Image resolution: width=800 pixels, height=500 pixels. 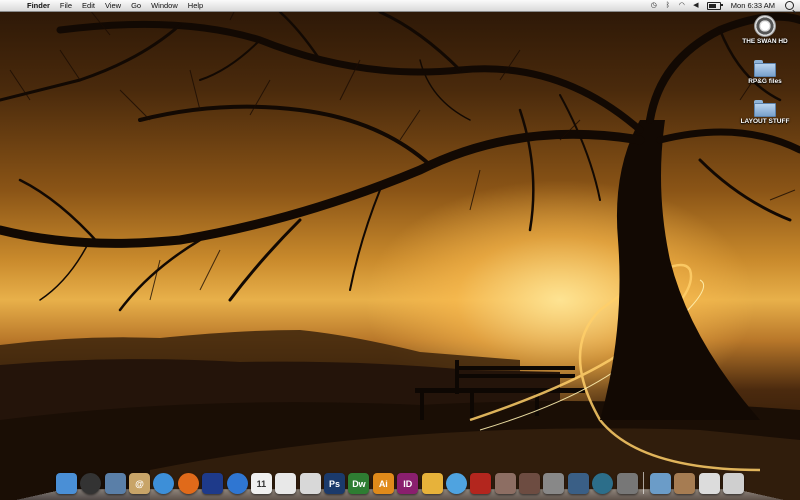 What do you see at coordinates (213, 483) in the screenshot?
I see `dock-ichat-icon` at bounding box center [213, 483].